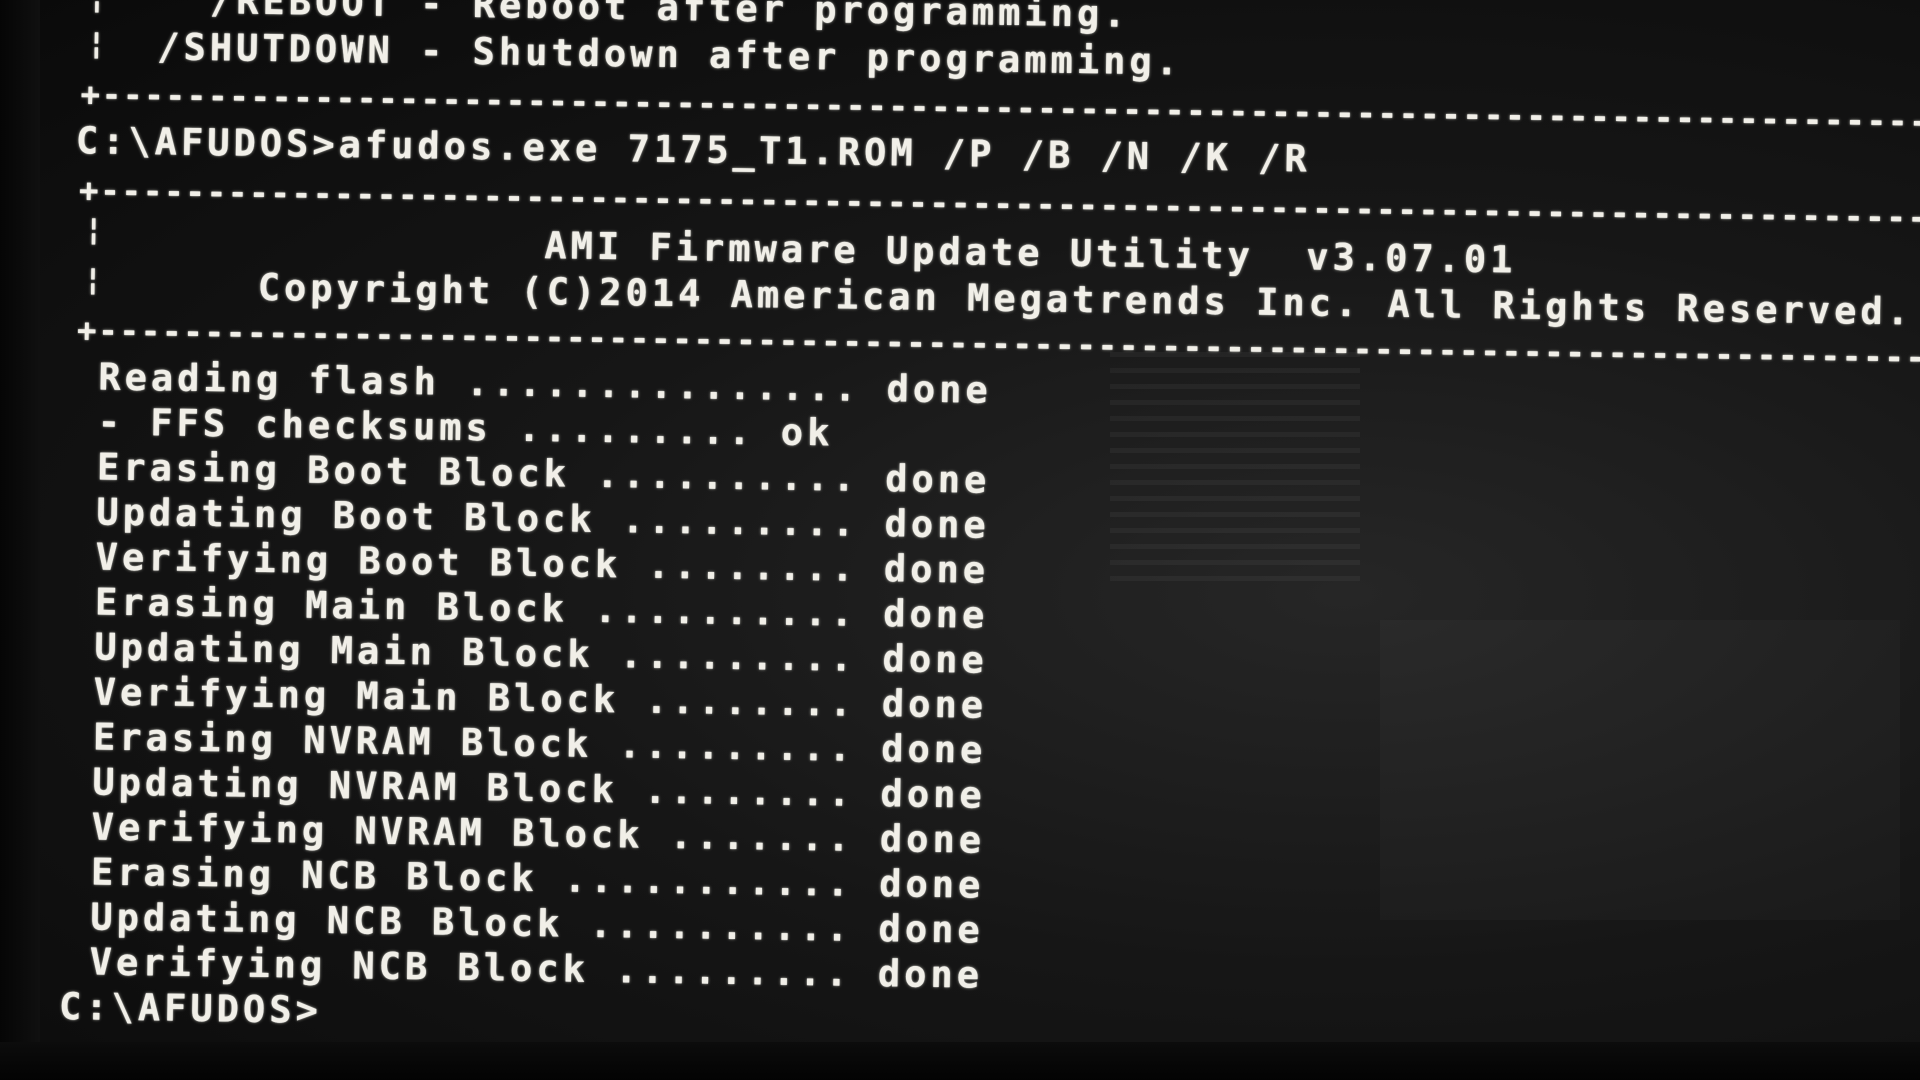 The width and height of the screenshot is (1920, 1080). Describe the element at coordinates (302, 12) in the screenshot. I see `option-switch: /REBOOT` at that location.